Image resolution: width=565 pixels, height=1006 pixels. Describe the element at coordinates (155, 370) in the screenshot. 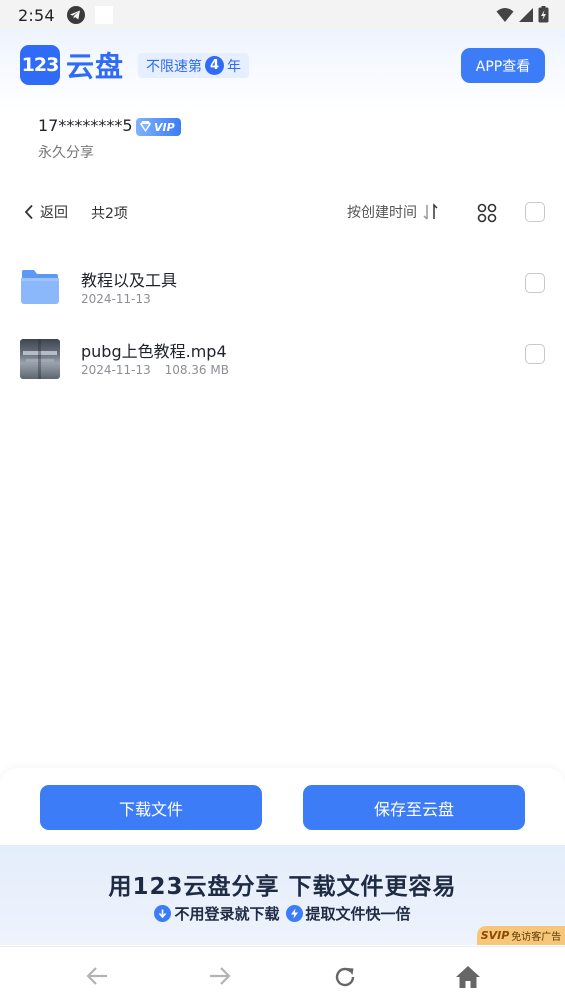

I see `file-meta: 2024-11-13 108.36 MB` at that location.